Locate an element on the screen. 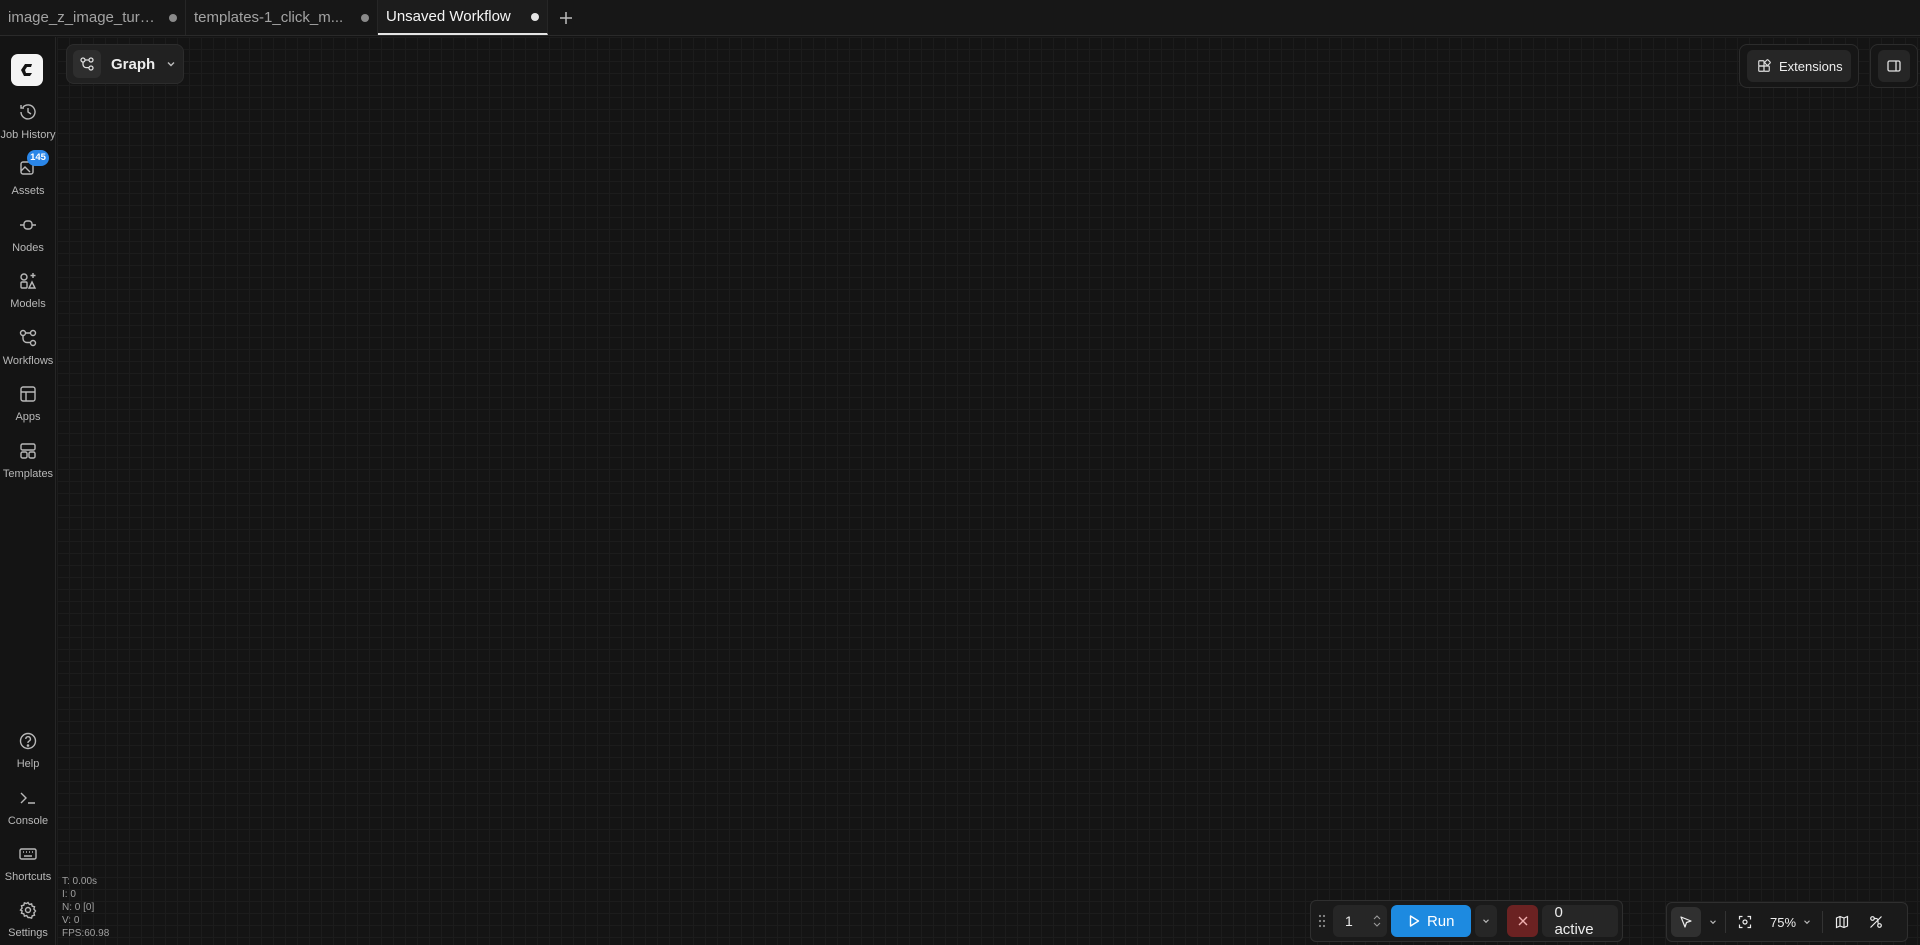 The width and height of the screenshot is (1920, 945). comfy-logo-icon is located at coordinates (26, 70).